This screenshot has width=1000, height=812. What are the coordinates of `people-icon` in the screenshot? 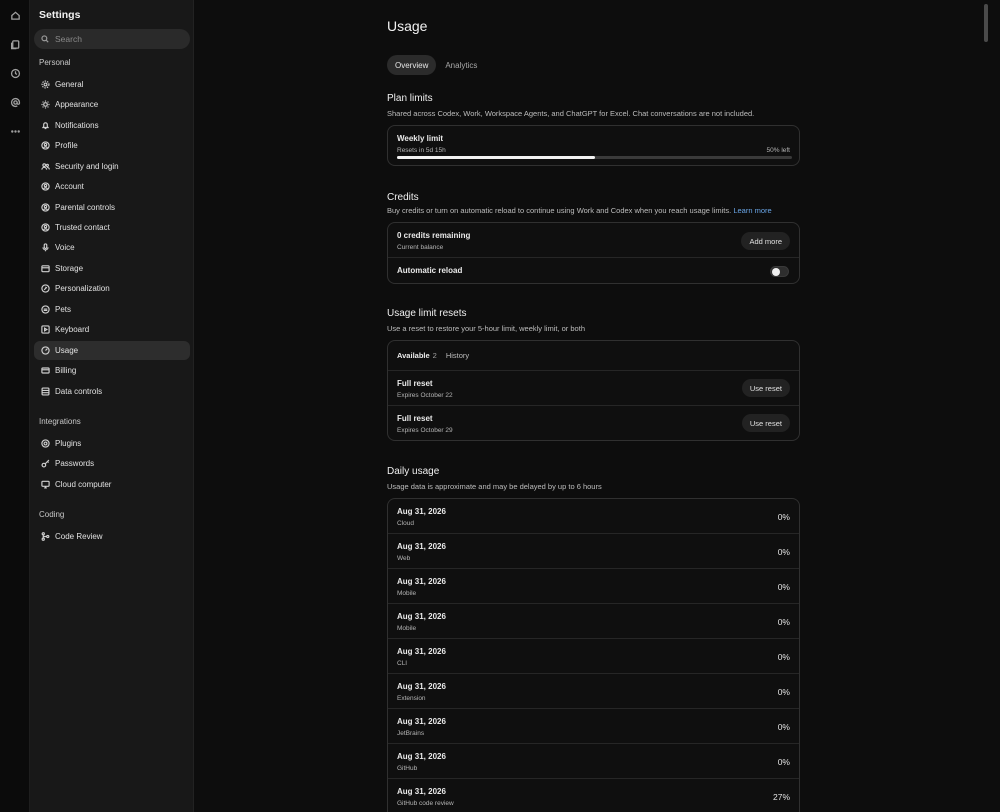 It's located at (45, 167).